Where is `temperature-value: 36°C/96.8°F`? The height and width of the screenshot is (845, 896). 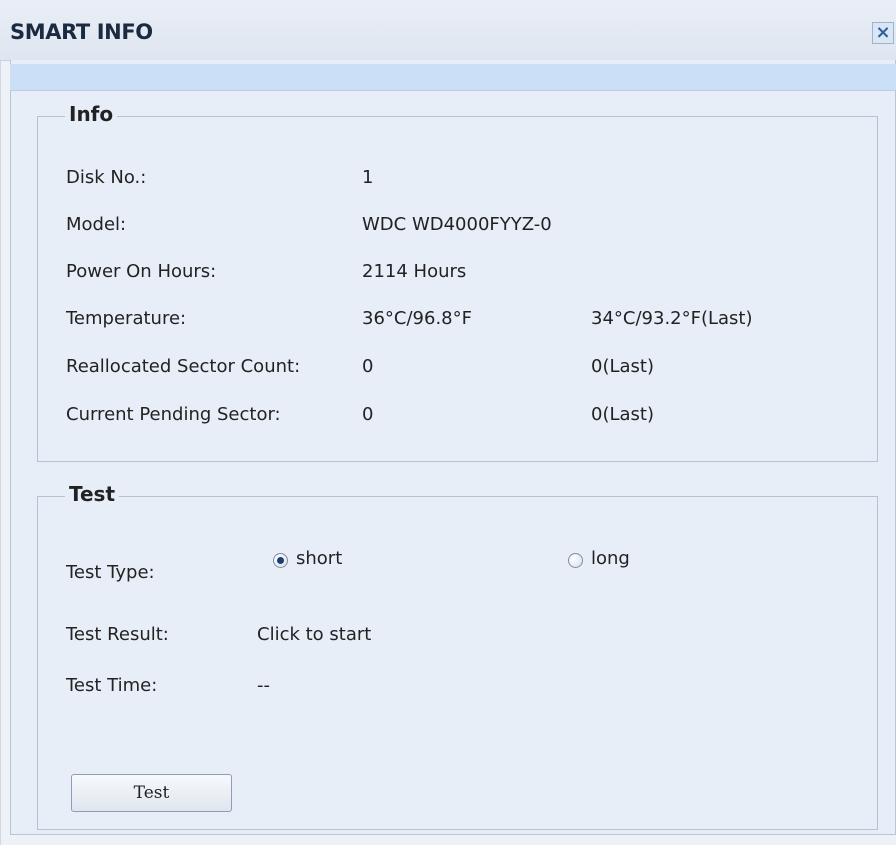
temperature-value: 36°C/96.8°F is located at coordinates (417, 318).